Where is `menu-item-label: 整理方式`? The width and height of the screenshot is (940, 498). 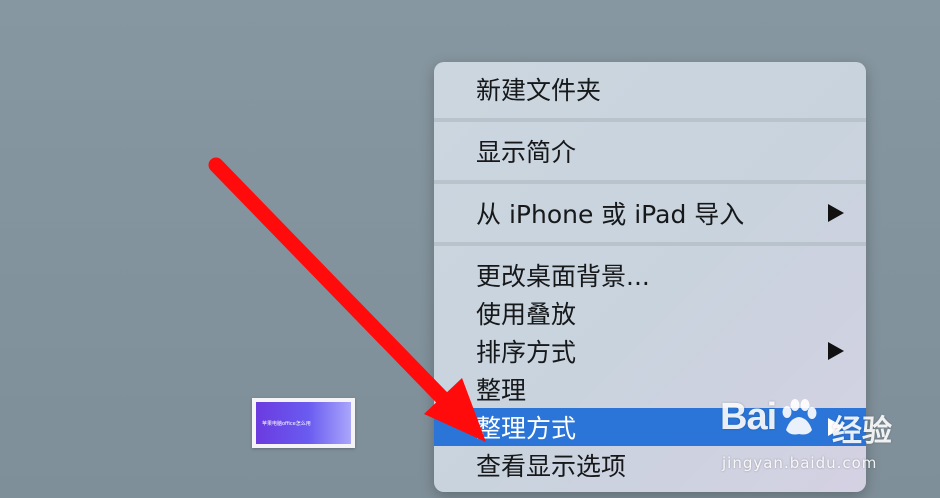
menu-item-label: 整理方式 is located at coordinates (526, 428).